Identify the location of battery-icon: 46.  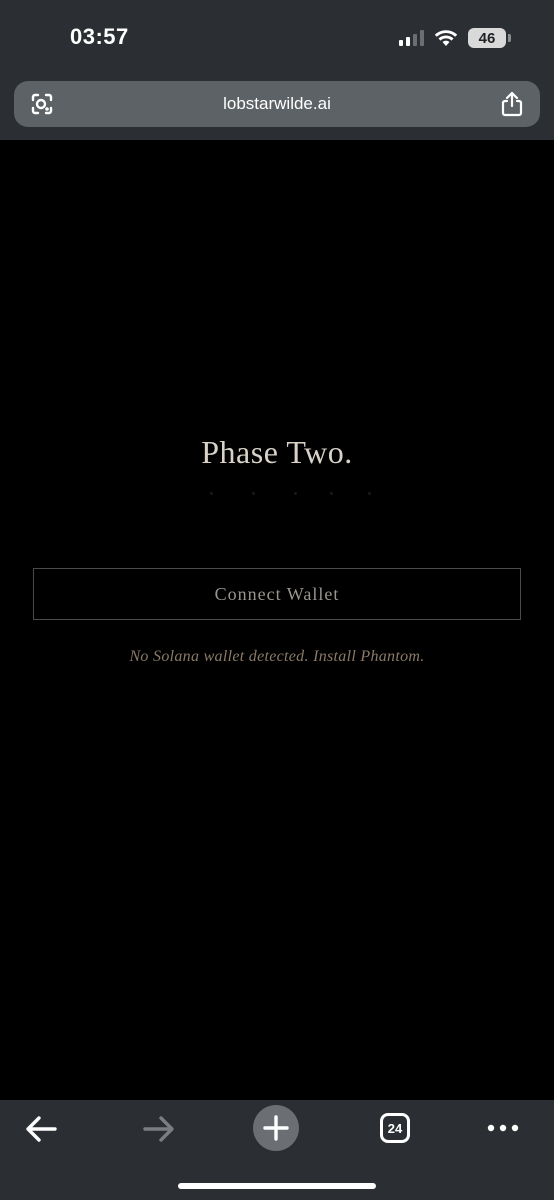
(489, 38).